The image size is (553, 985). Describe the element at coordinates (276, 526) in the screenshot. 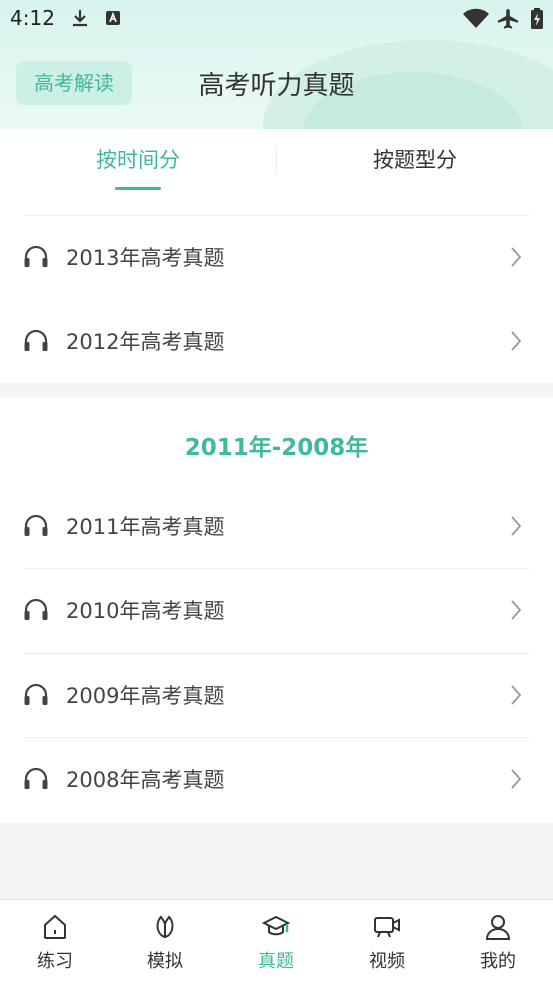

I see `list-item: 2011年高考真题` at that location.